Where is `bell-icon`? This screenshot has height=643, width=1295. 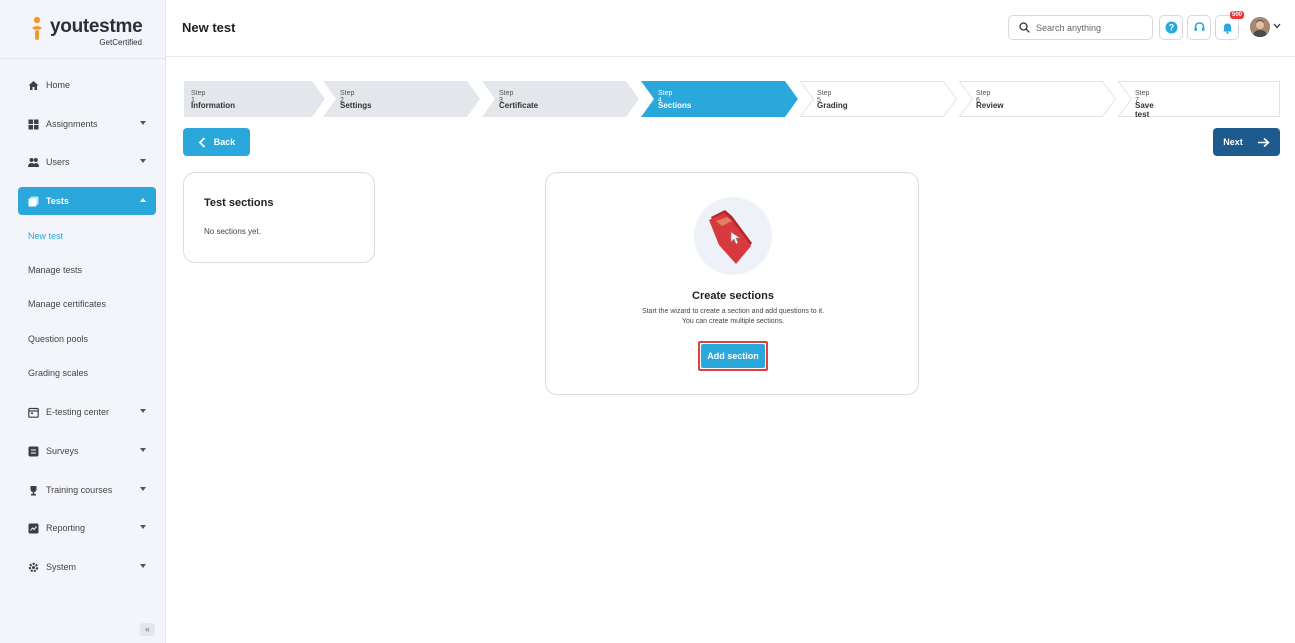 bell-icon is located at coordinates (1227, 28).